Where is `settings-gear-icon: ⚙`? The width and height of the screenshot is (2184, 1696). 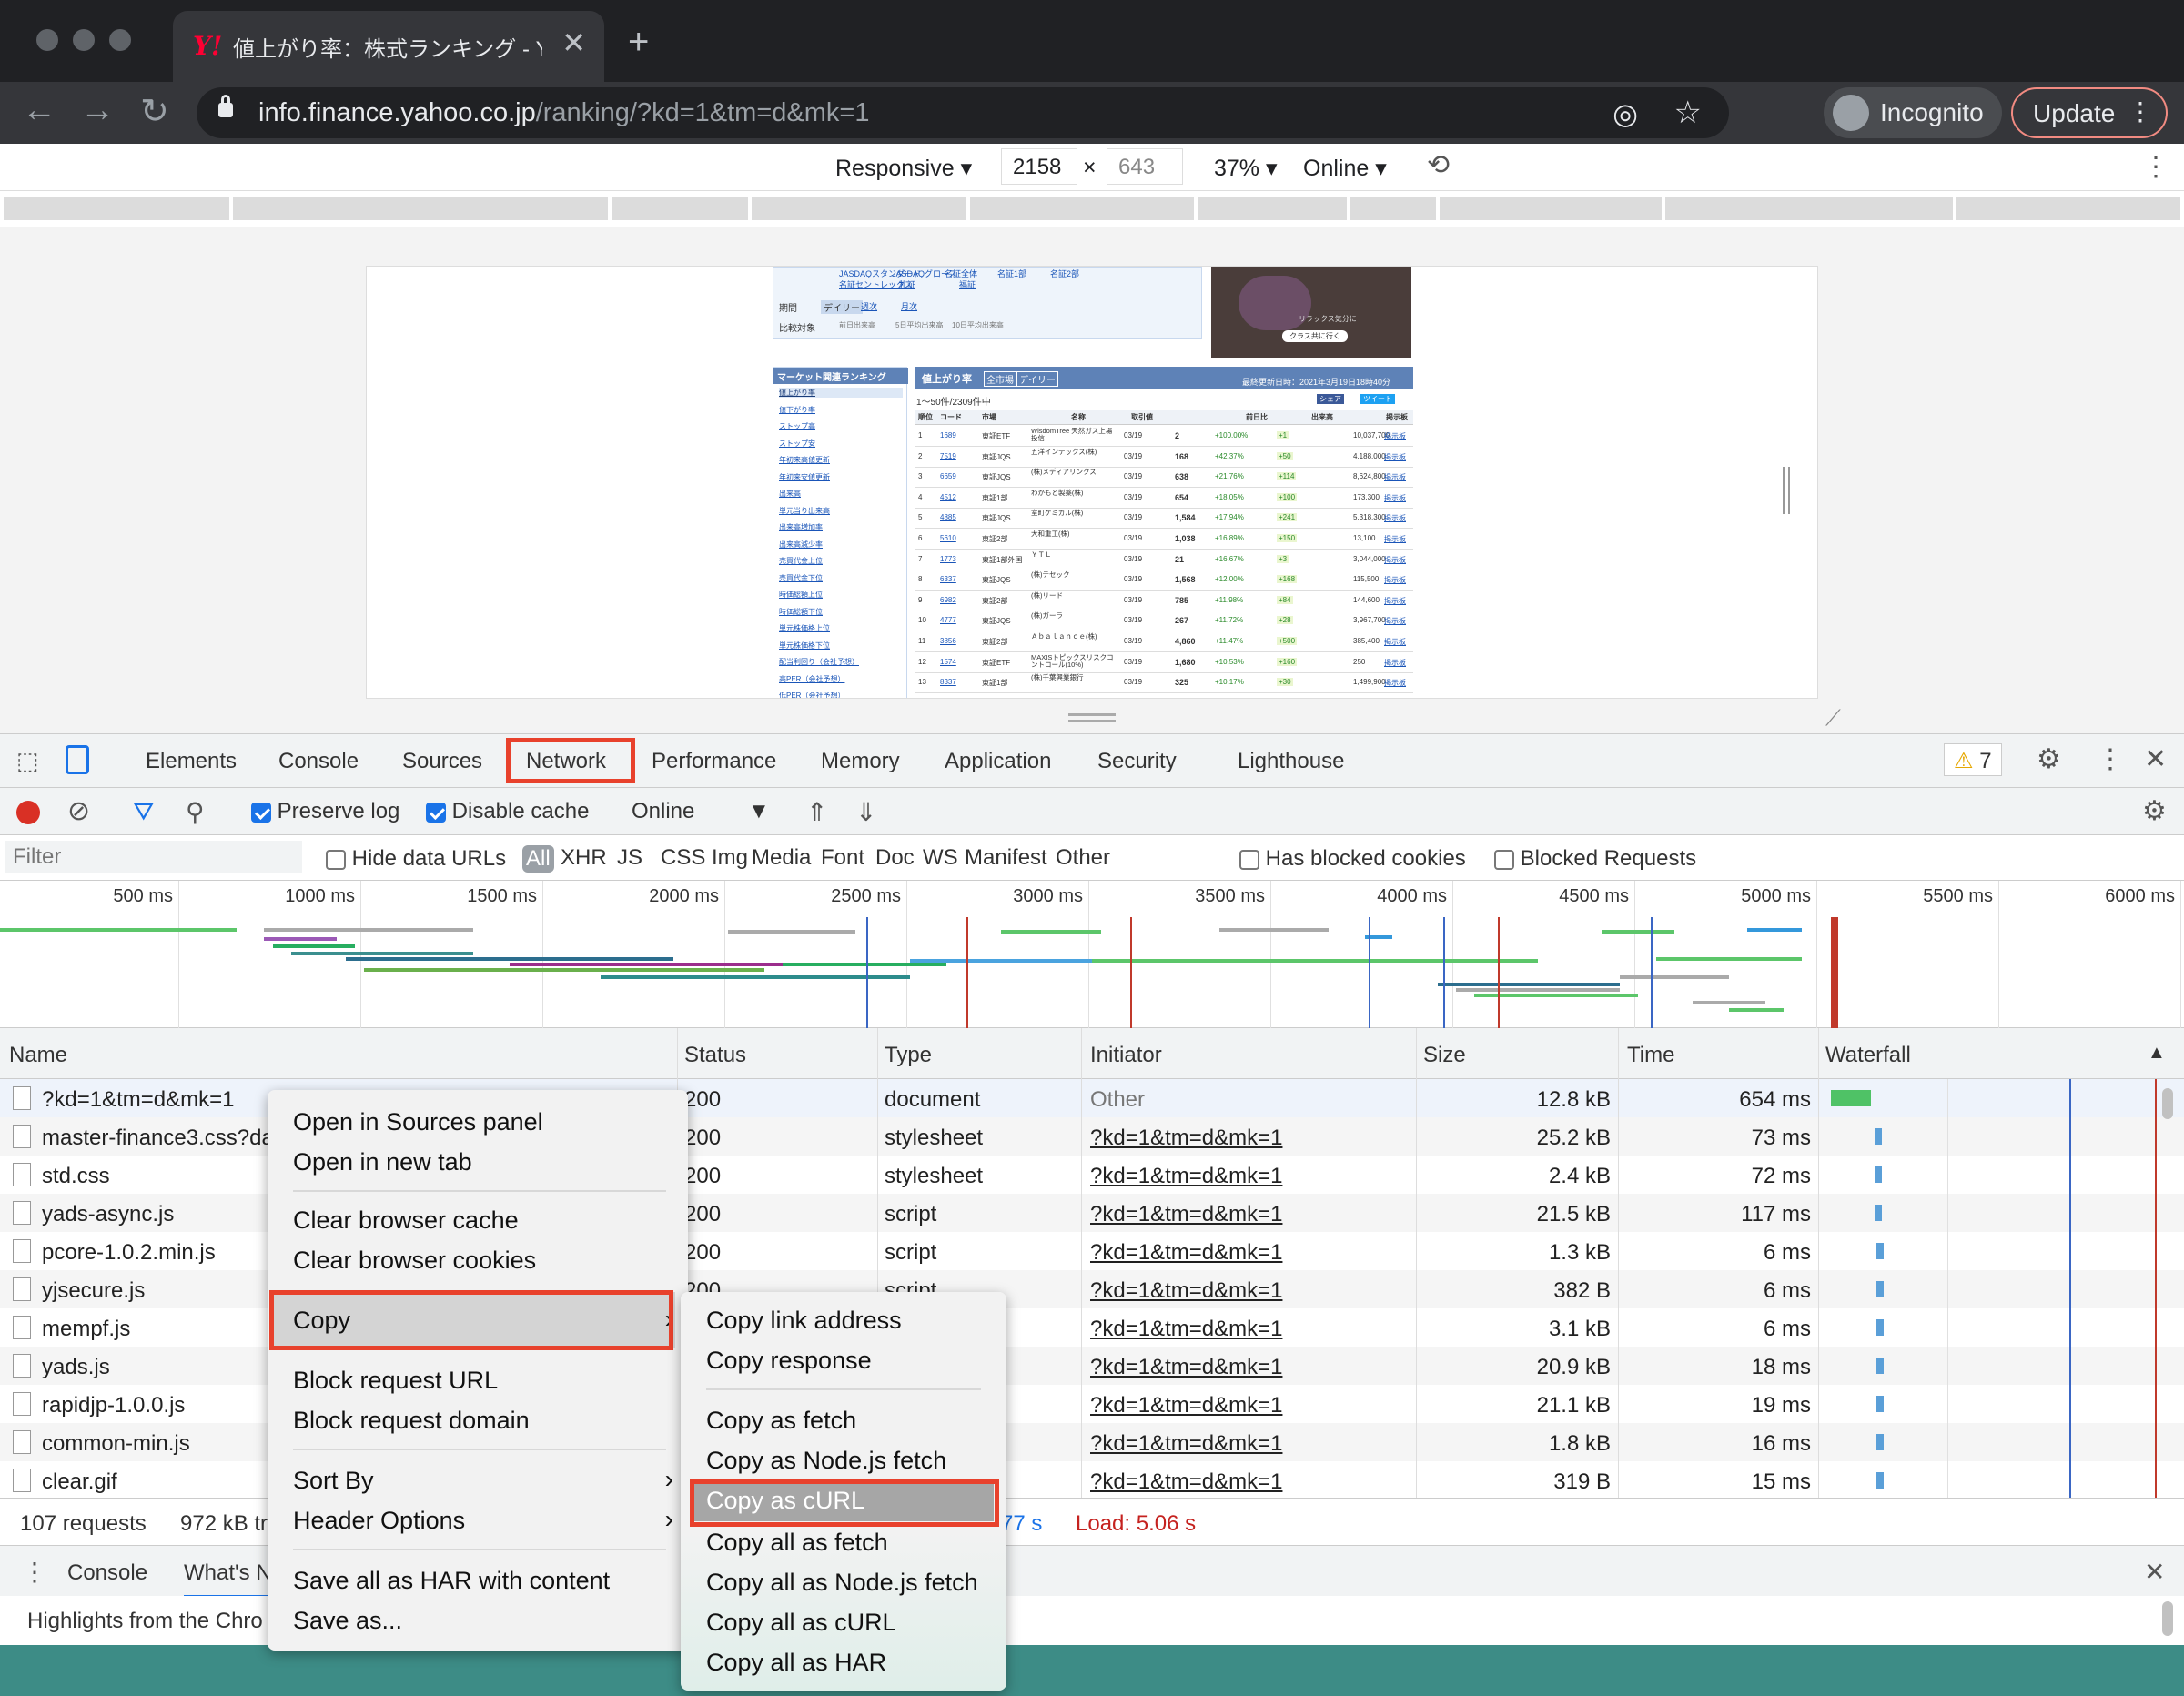 settings-gear-icon: ⚙ is located at coordinates (2049, 759).